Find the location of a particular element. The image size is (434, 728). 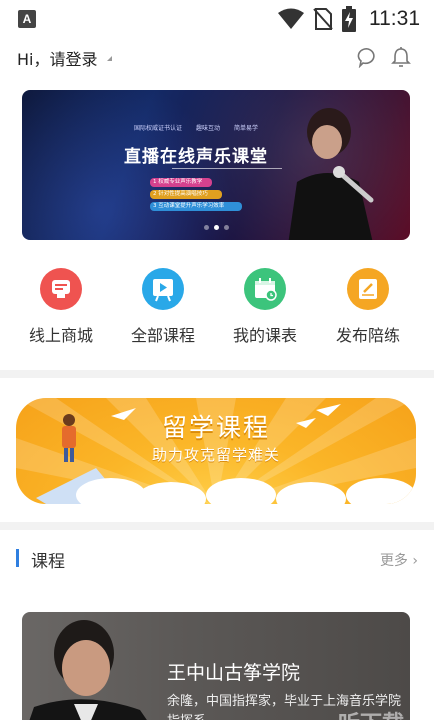

more-link: 更多 › is located at coordinates (399, 560).